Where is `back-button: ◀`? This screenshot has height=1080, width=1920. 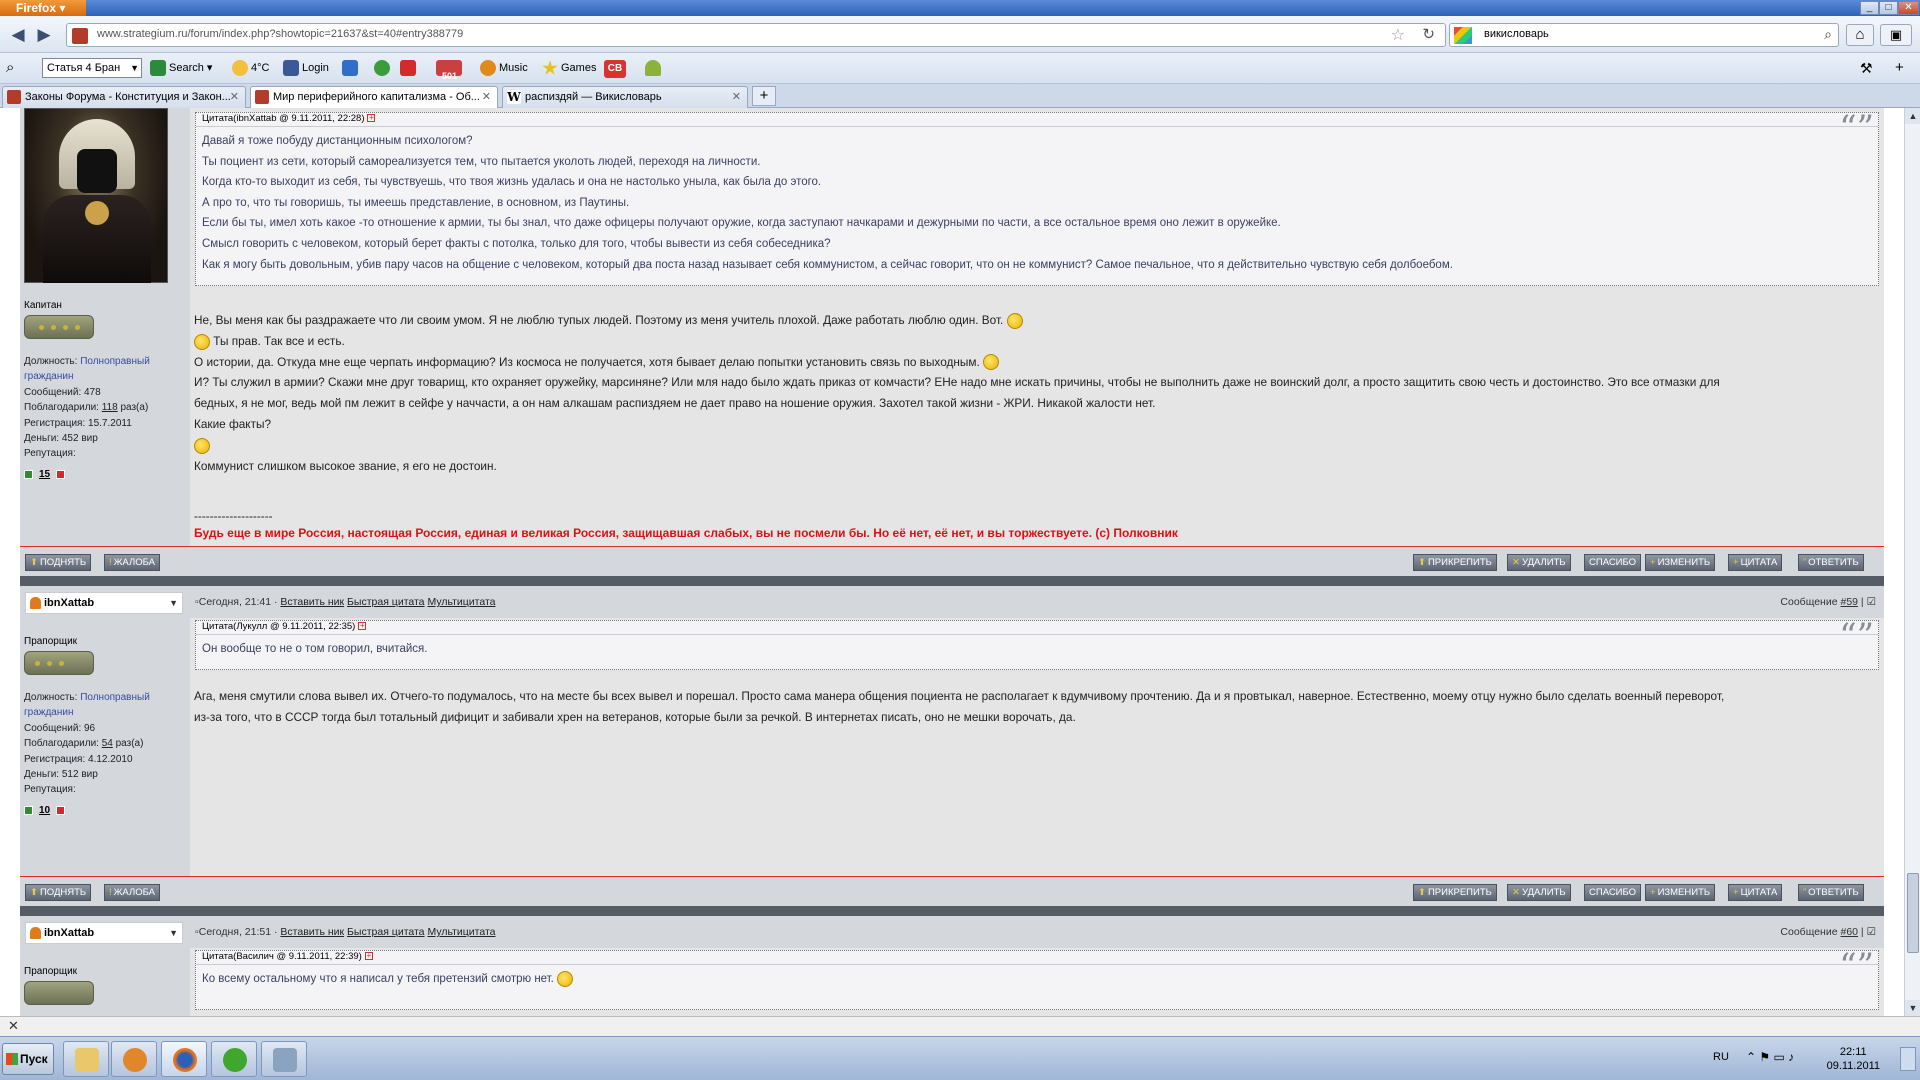
back-button: ◀ is located at coordinates (18, 35).